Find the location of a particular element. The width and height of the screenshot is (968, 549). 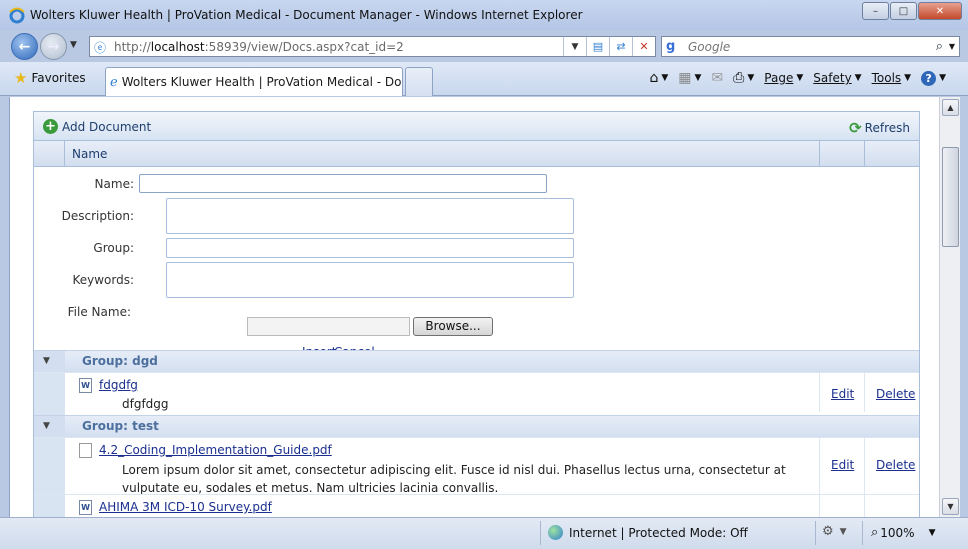

document-description: dfgfdgg is located at coordinates (145, 404).